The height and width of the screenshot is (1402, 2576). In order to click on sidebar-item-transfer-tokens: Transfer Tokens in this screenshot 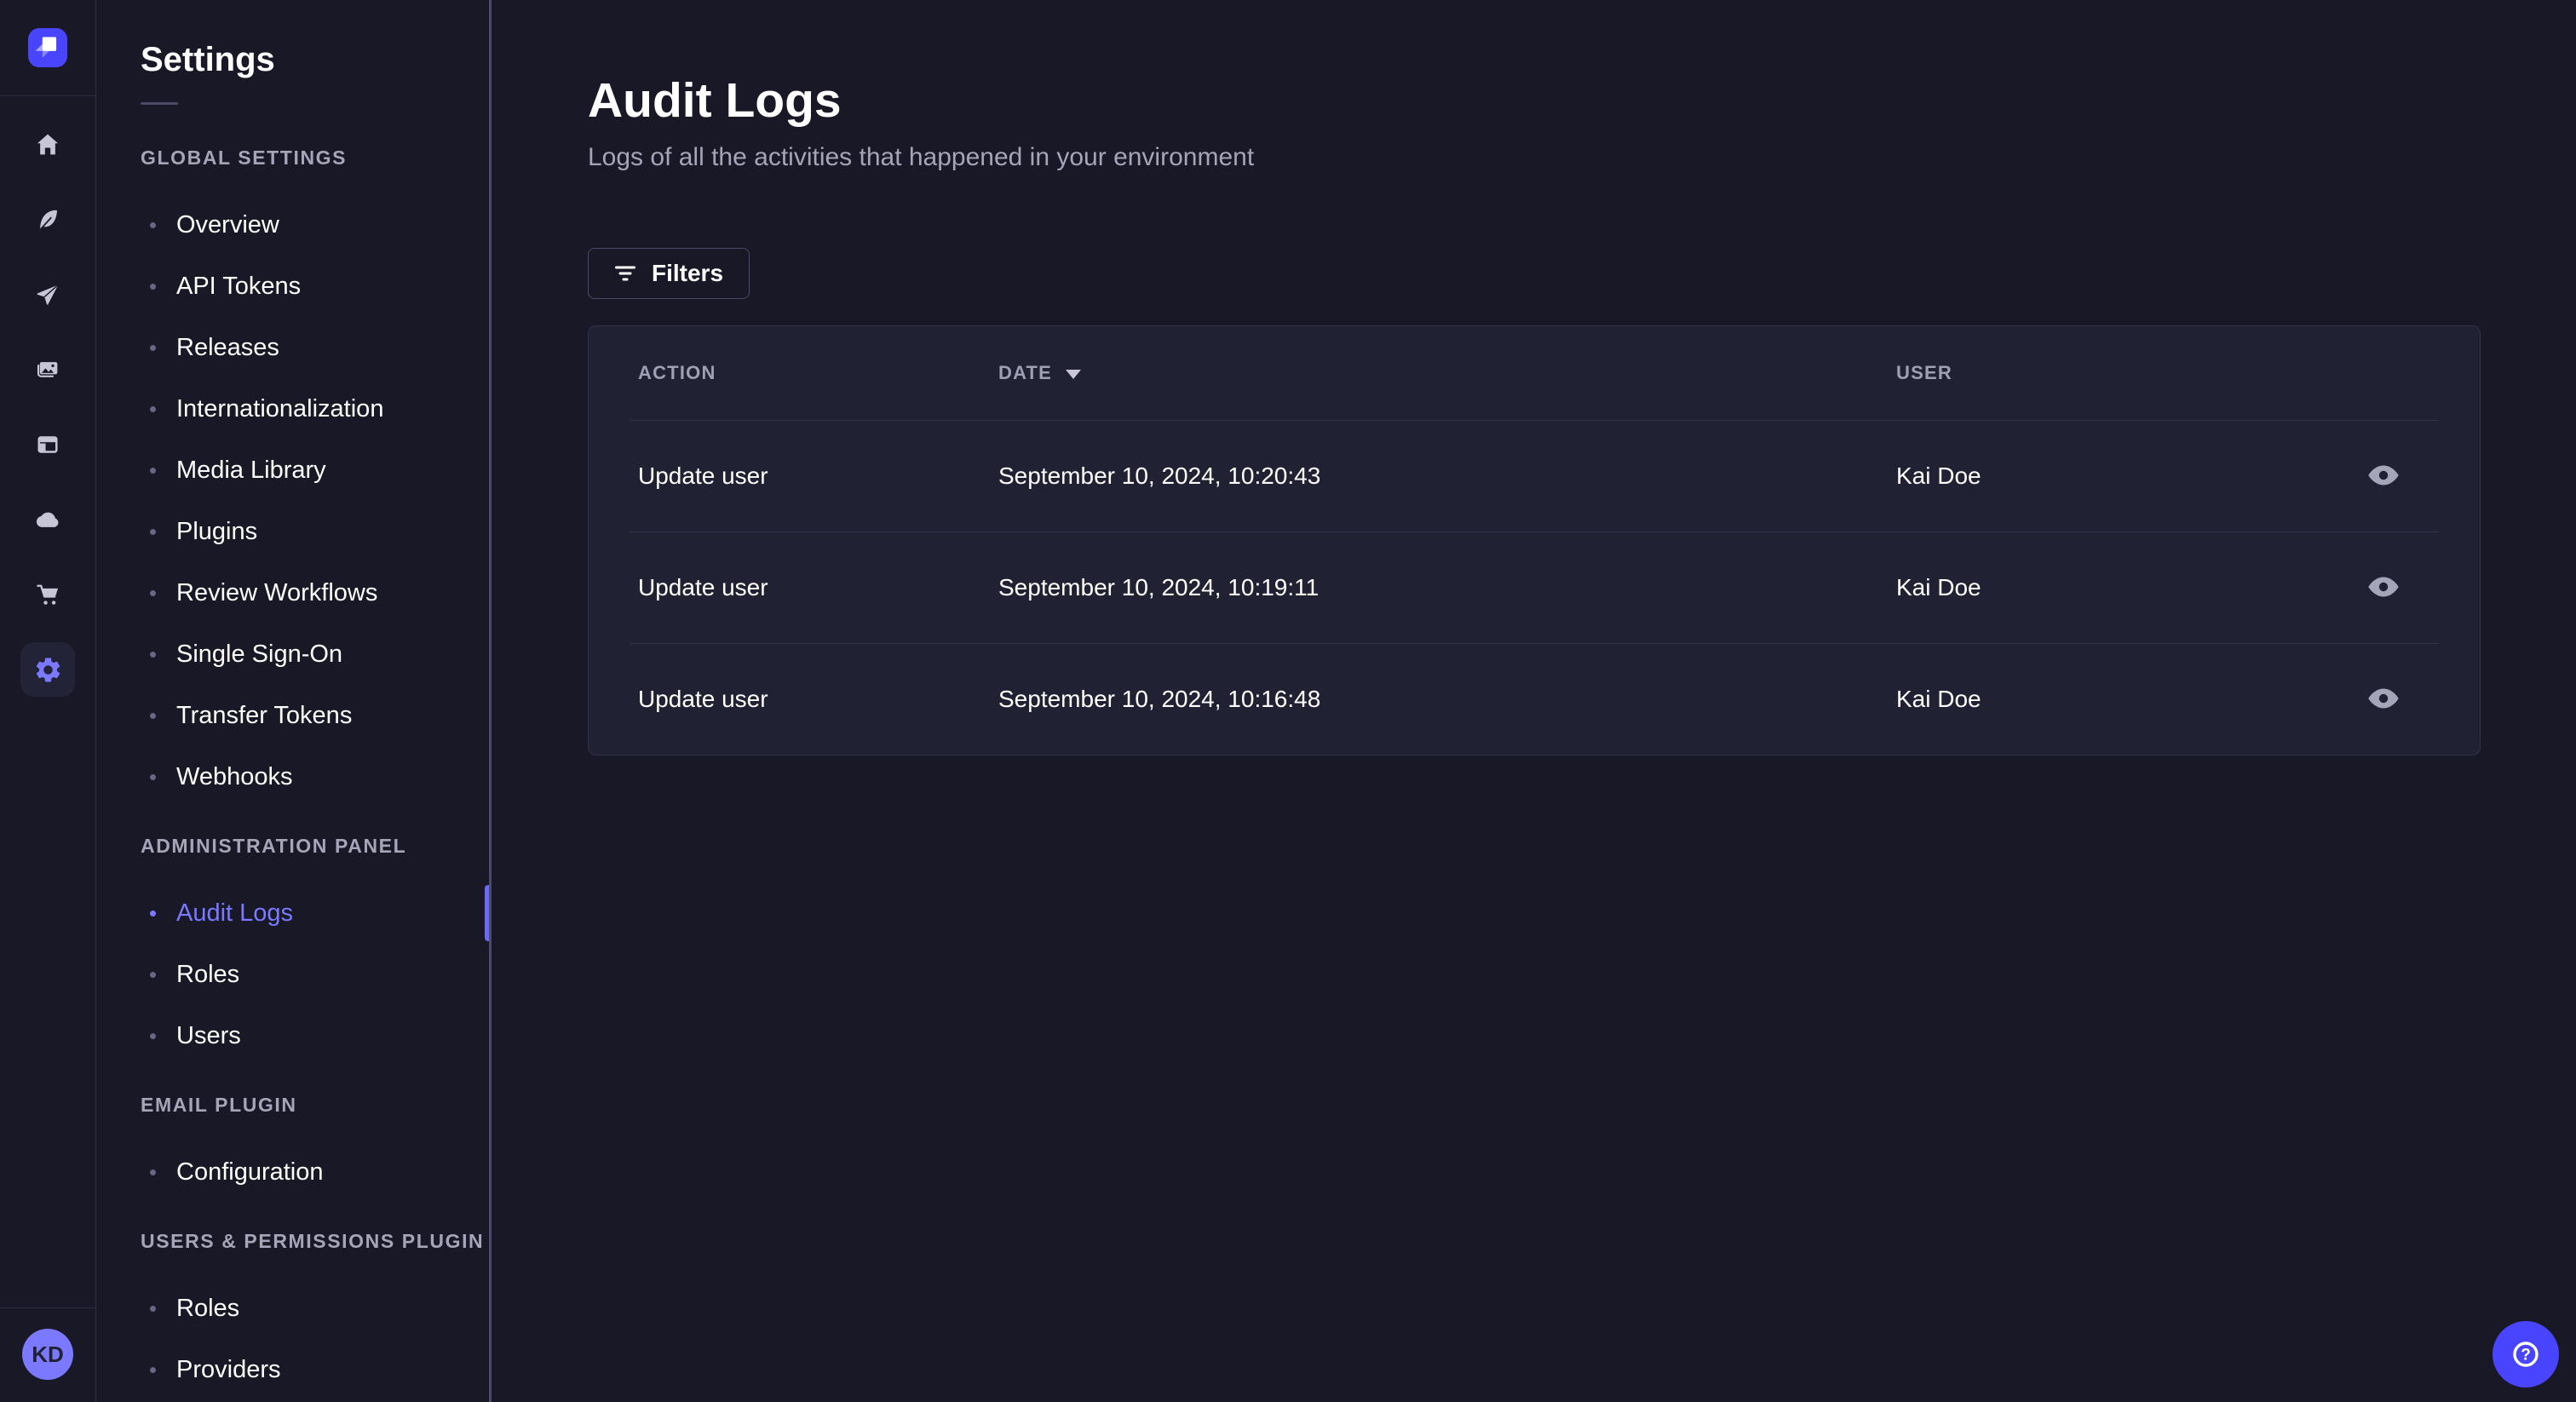, I will do `click(292, 715)`.